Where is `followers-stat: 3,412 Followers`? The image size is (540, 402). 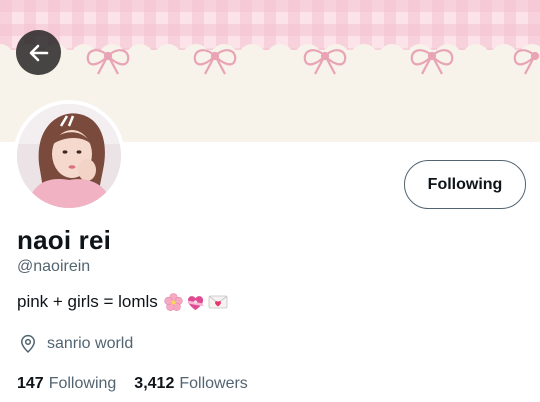
followers-stat: 3,412 Followers is located at coordinates (191, 384).